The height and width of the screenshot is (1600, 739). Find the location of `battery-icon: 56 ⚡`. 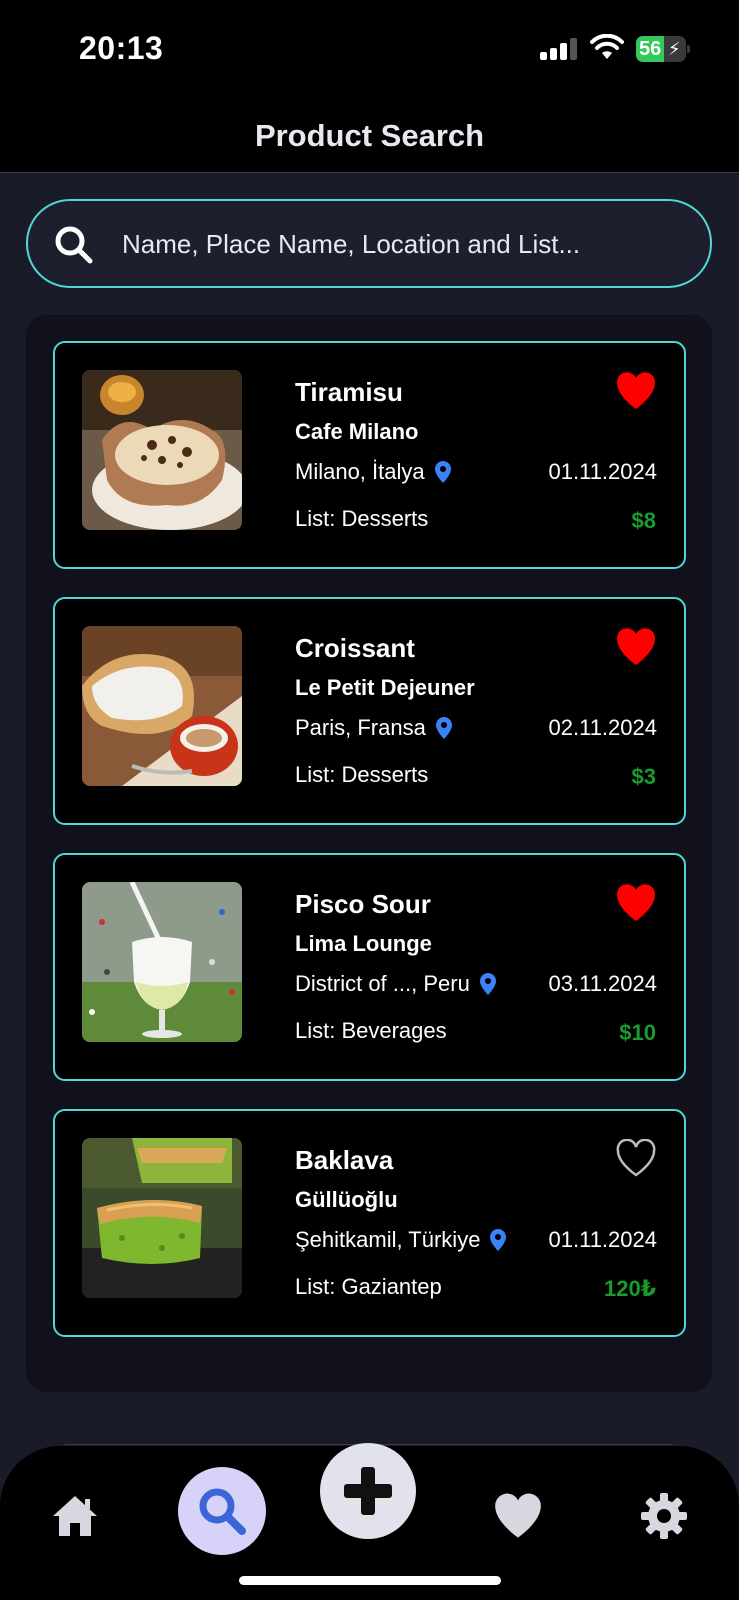

battery-icon: 56 ⚡ is located at coordinates (663, 49).